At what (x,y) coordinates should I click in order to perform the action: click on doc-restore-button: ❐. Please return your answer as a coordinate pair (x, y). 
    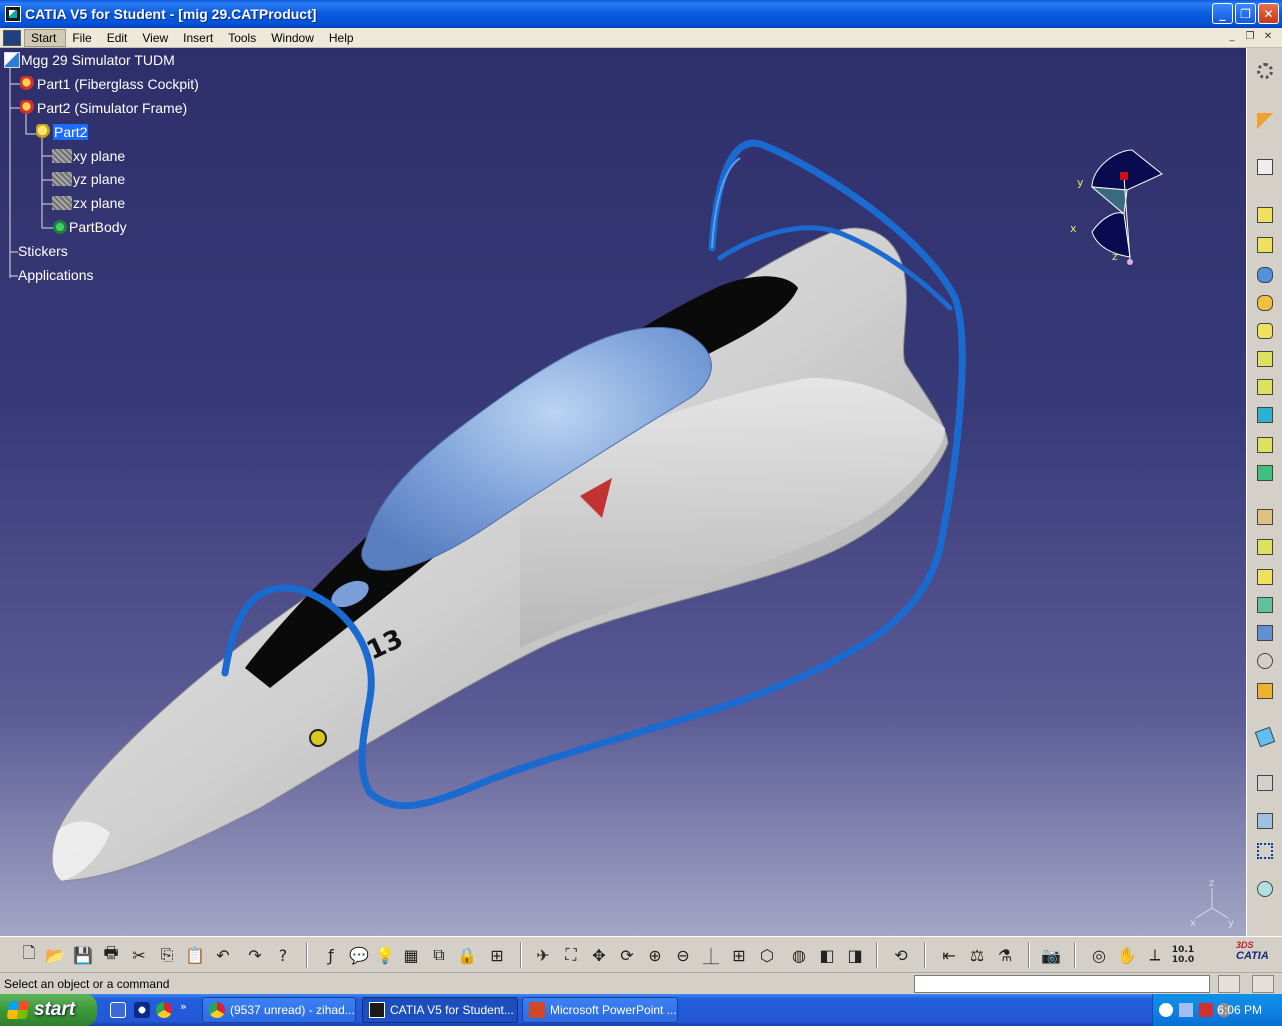
    Looking at the image, I should click on (1250, 37).